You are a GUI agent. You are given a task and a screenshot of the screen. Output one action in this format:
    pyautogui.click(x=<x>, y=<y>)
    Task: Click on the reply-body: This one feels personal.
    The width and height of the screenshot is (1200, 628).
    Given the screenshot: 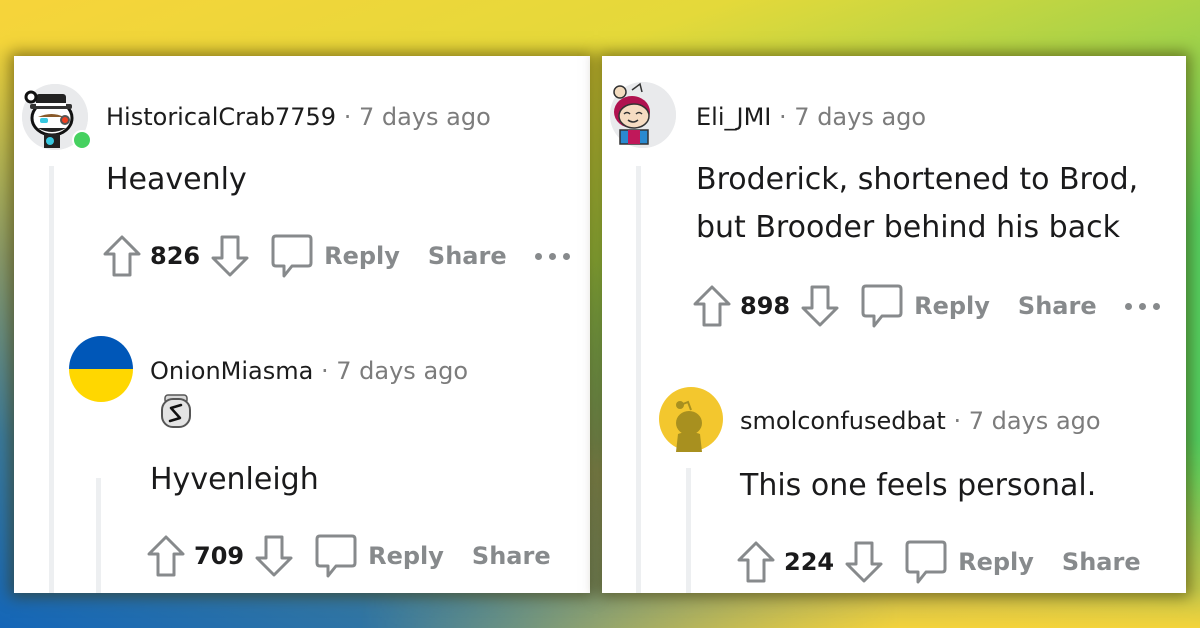 What is the action you would take?
    pyautogui.click(x=918, y=485)
    